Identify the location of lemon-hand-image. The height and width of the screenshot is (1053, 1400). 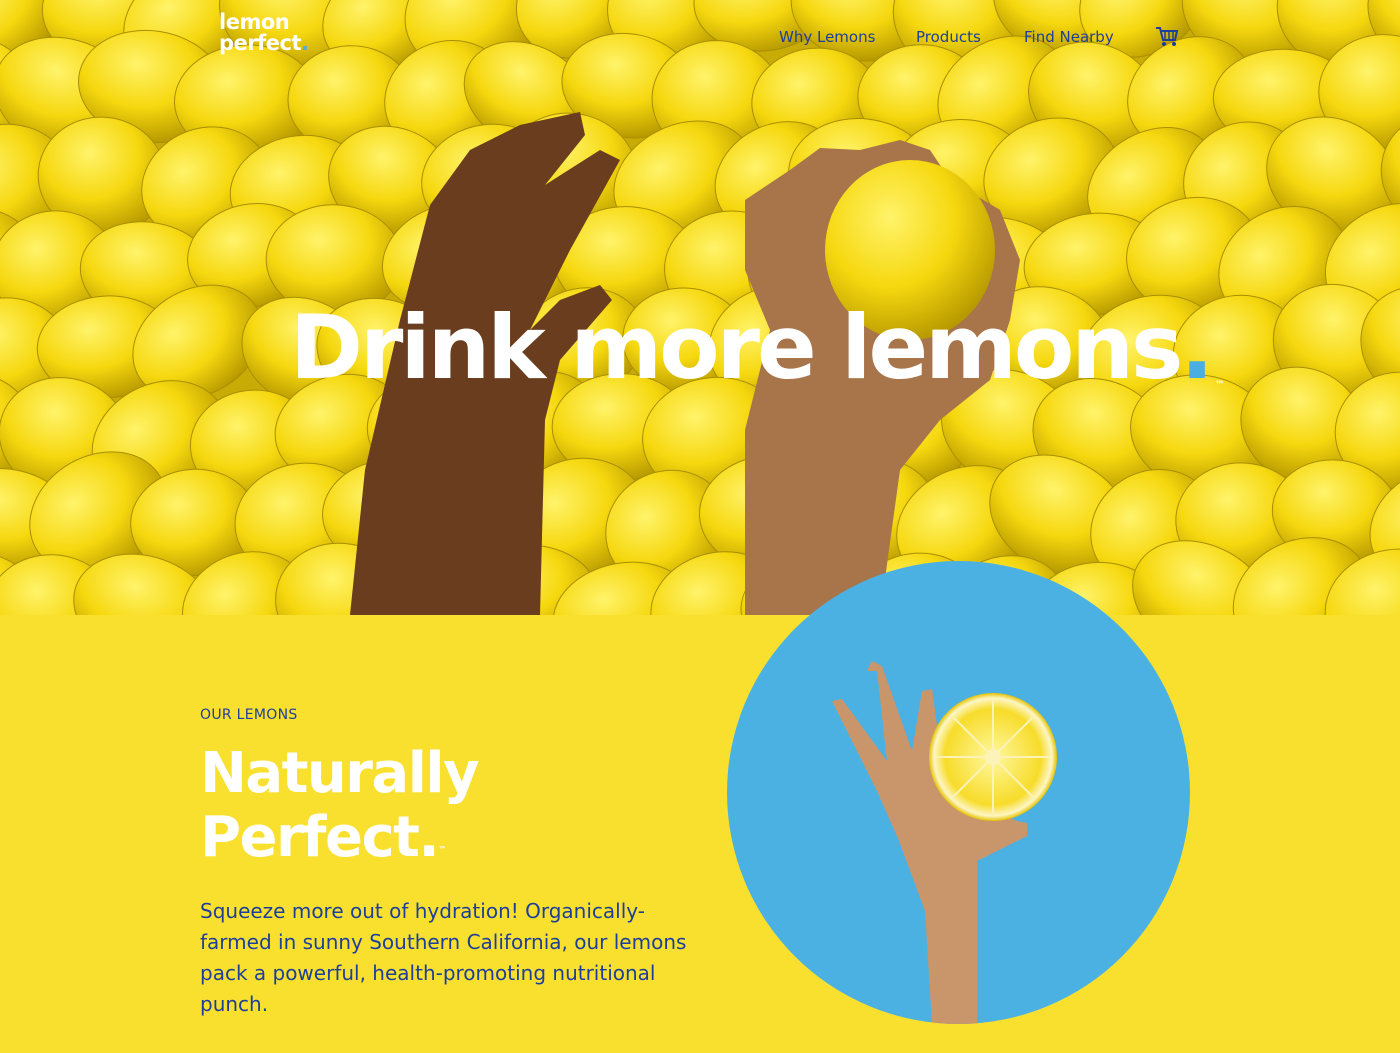
(958, 792).